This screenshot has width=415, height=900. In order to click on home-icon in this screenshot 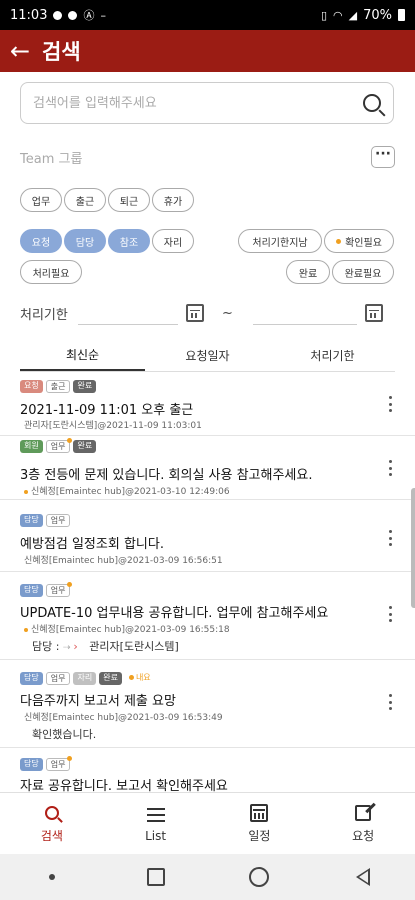, I will do `click(259, 877)`.